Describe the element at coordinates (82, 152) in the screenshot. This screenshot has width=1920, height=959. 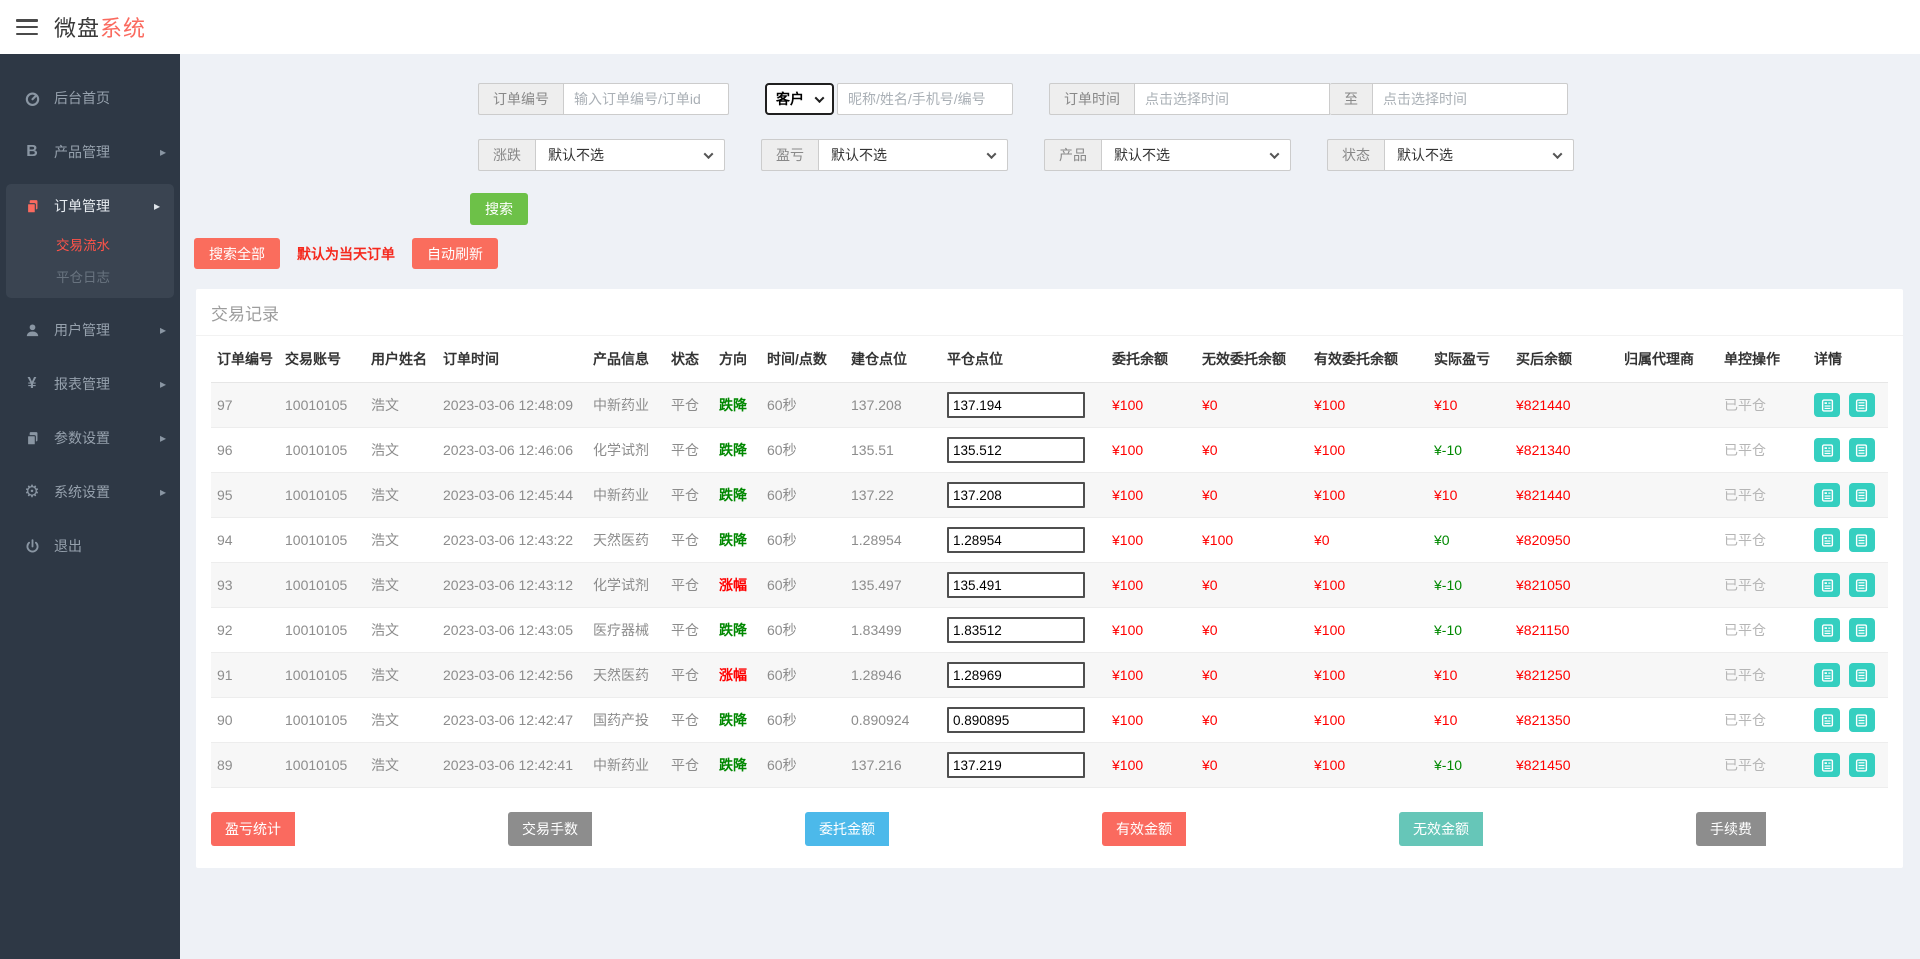
I see `sidebar-item-label: 产品管理` at that location.